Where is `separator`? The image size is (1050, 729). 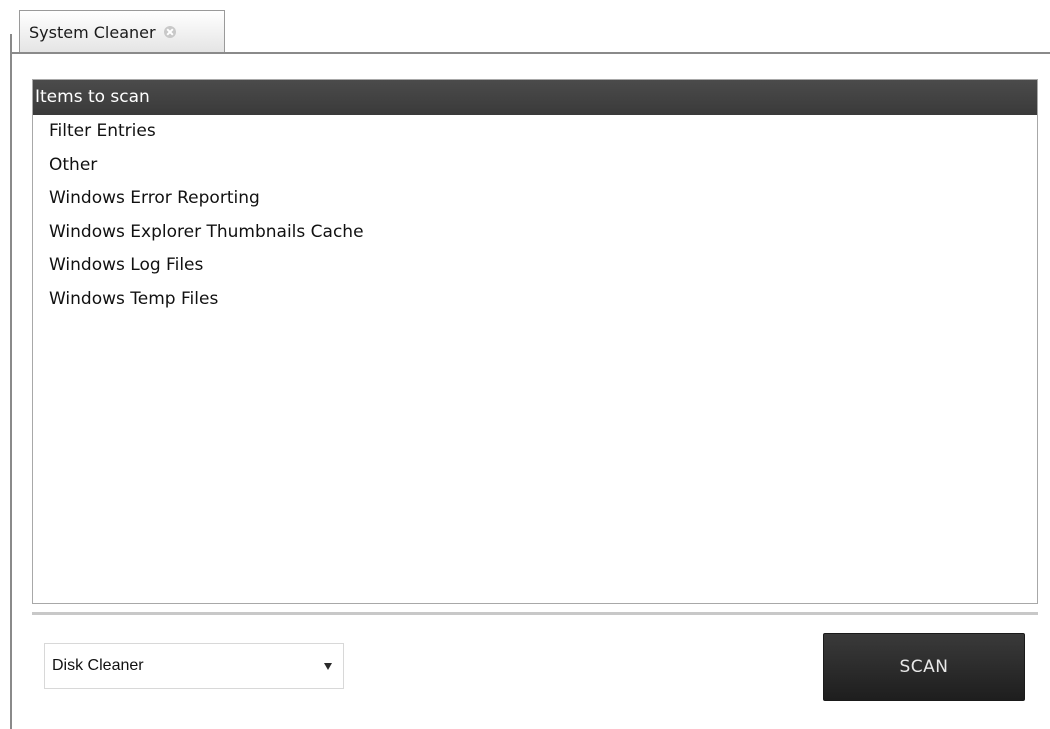
separator is located at coordinates (535, 613).